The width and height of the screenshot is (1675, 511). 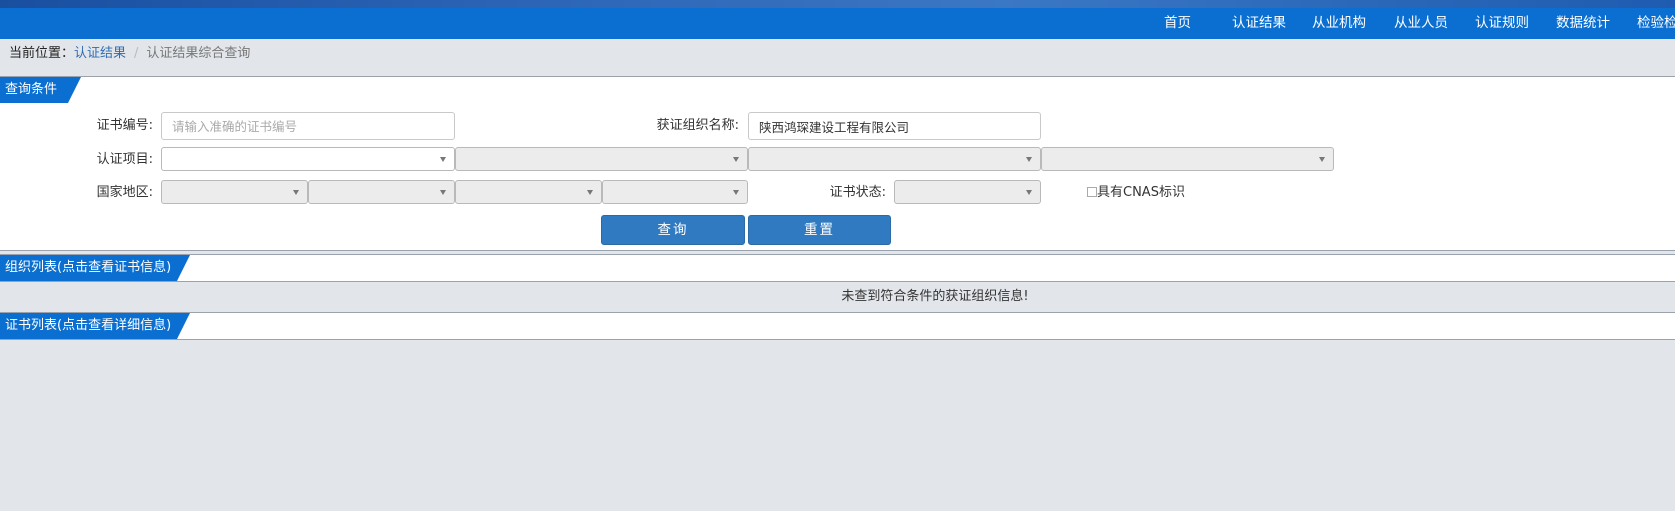 I want to click on region-select-district, so click(x=675, y=192).